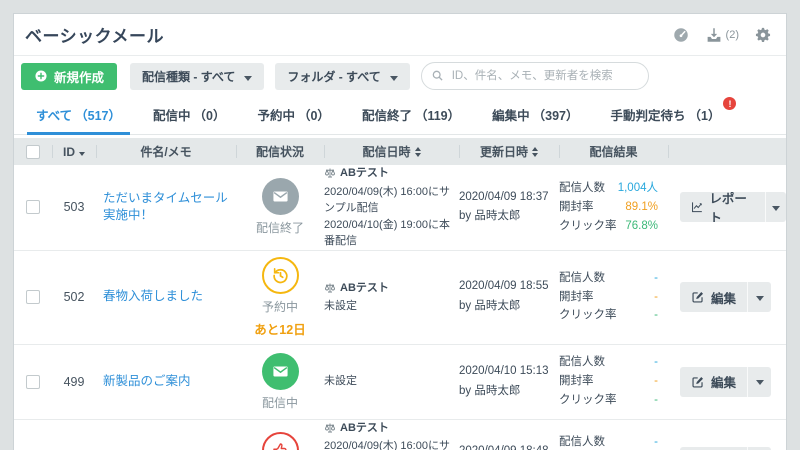  Describe the element at coordinates (82, 153) in the screenshot. I see `sort-desc-icon` at that location.